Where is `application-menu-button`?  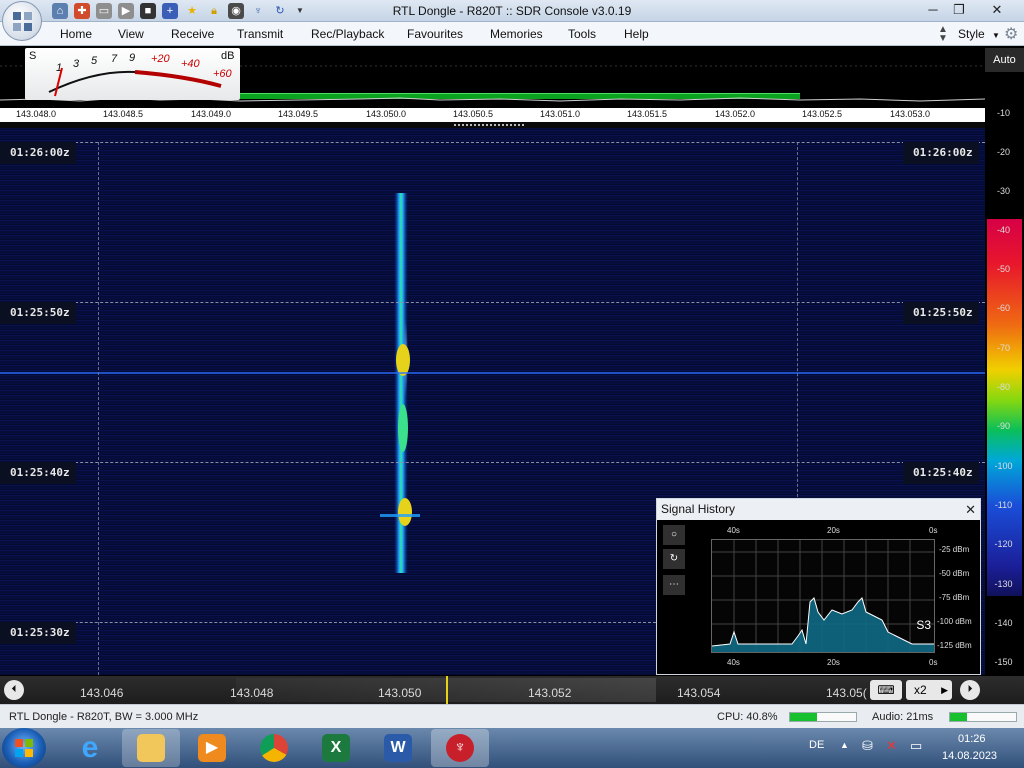 application-menu-button is located at coordinates (22, 21).